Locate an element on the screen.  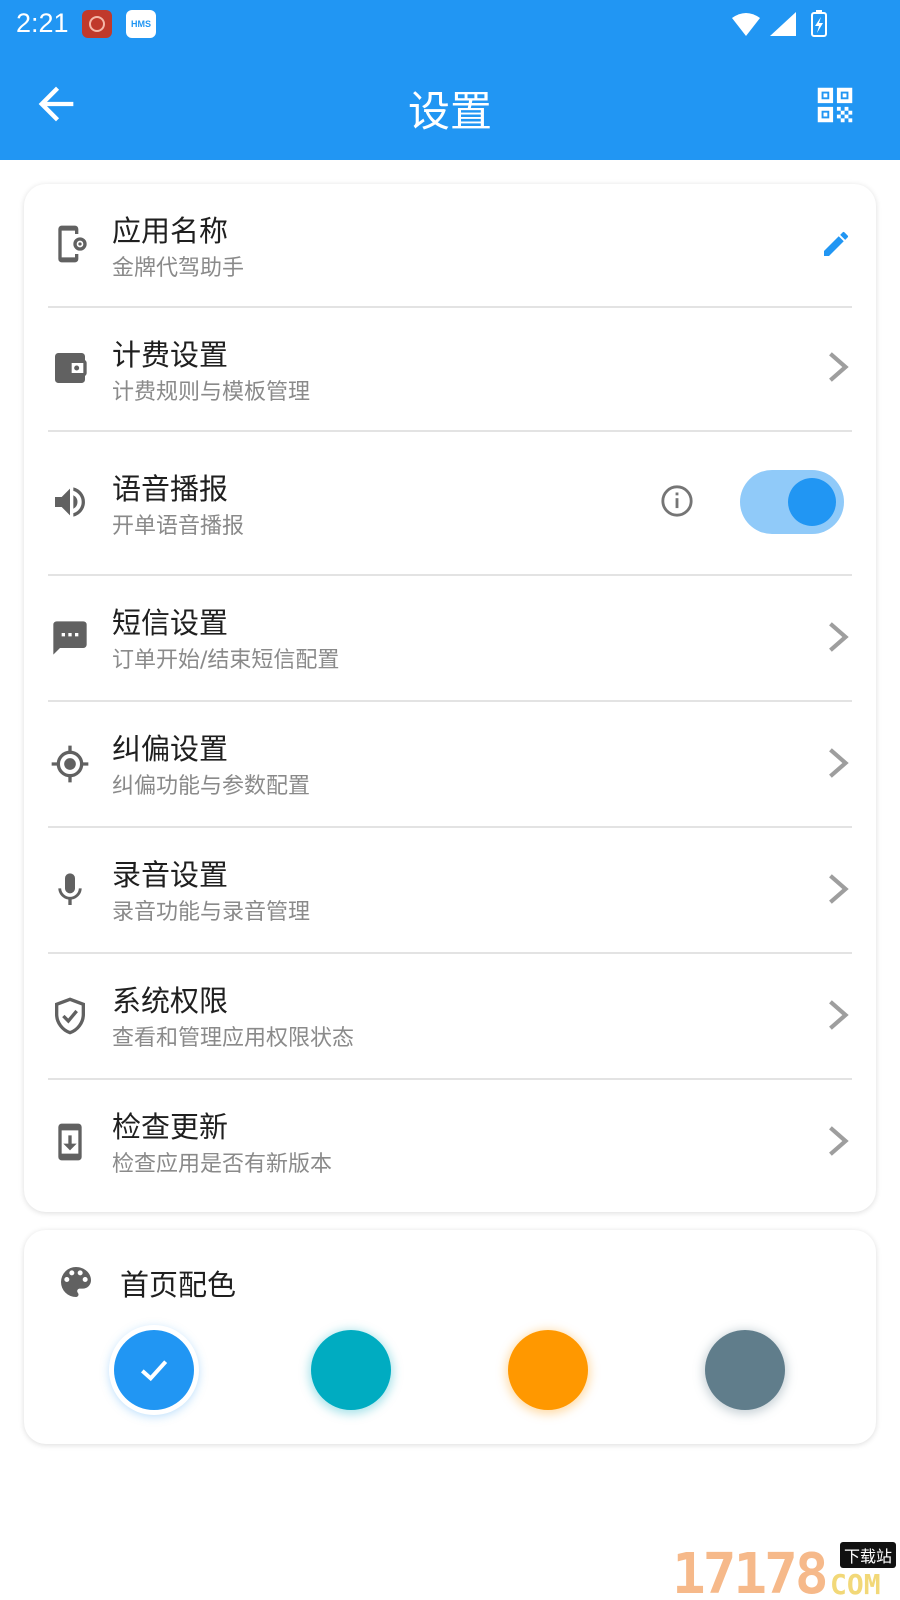
check-icon is located at coordinates (154, 1371).